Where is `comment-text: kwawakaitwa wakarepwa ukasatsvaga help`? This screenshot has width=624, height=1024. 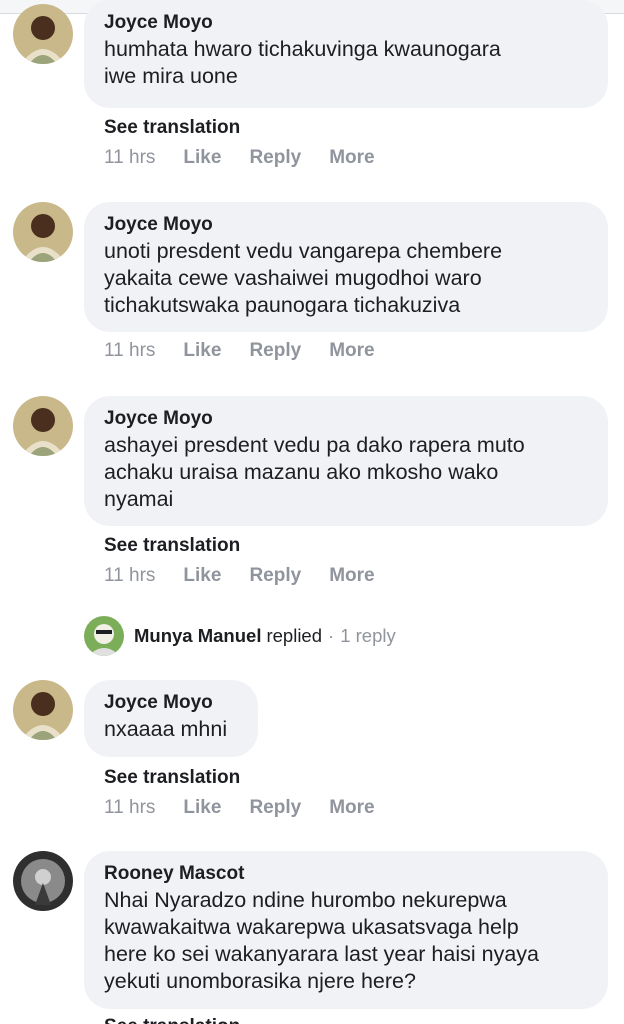
comment-text: kwawakaitwa wakarepwa ukasatsvaga help is located at coordinates (311, 927).